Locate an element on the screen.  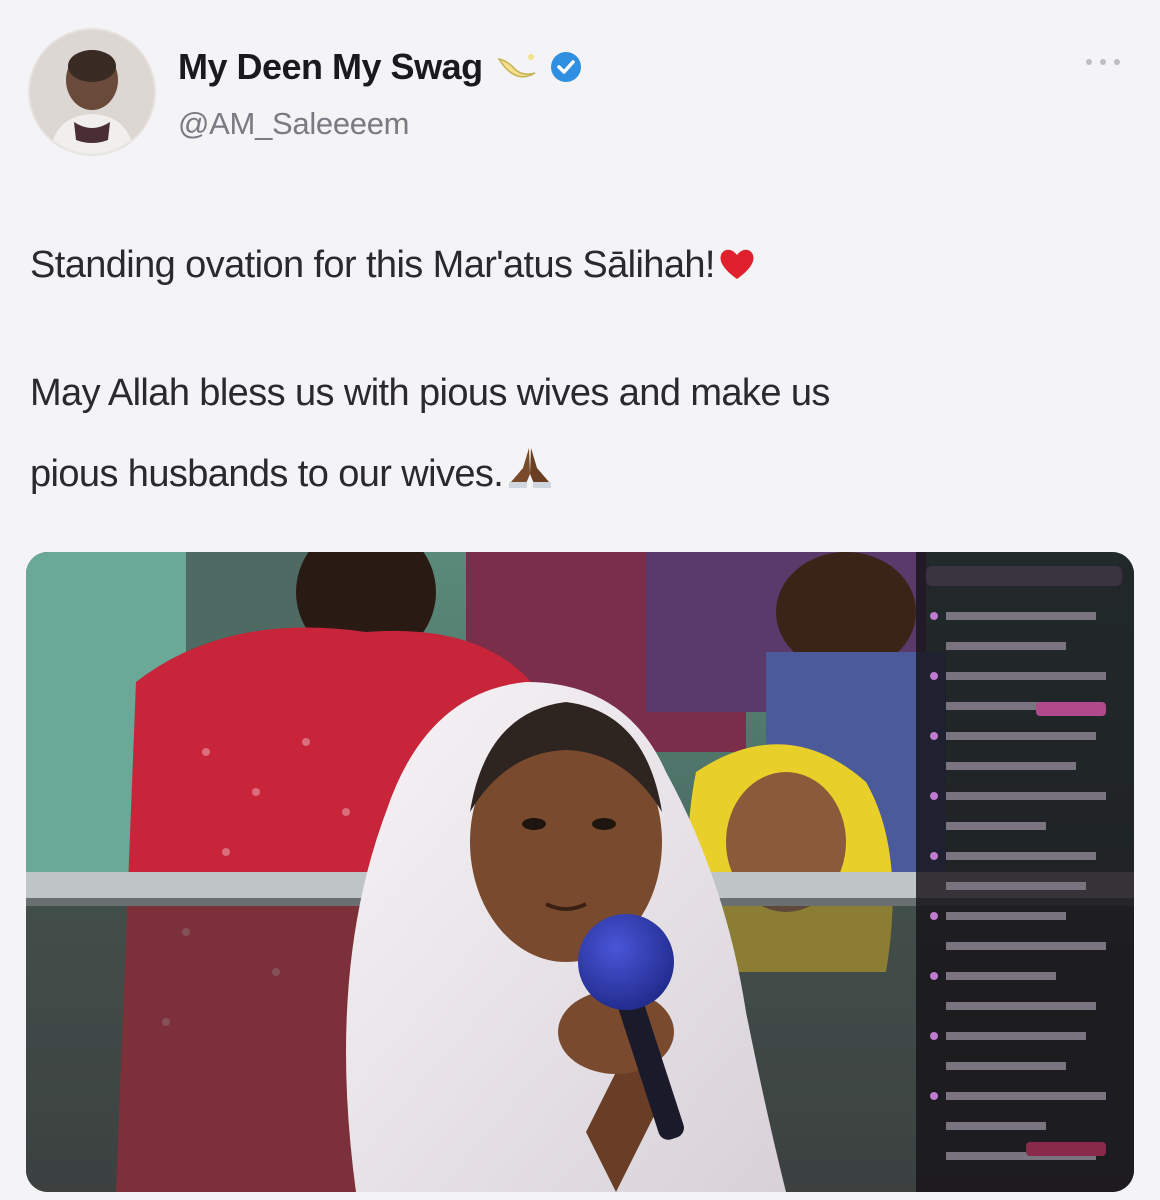
avatar-image is located at coordinates (92, 92).